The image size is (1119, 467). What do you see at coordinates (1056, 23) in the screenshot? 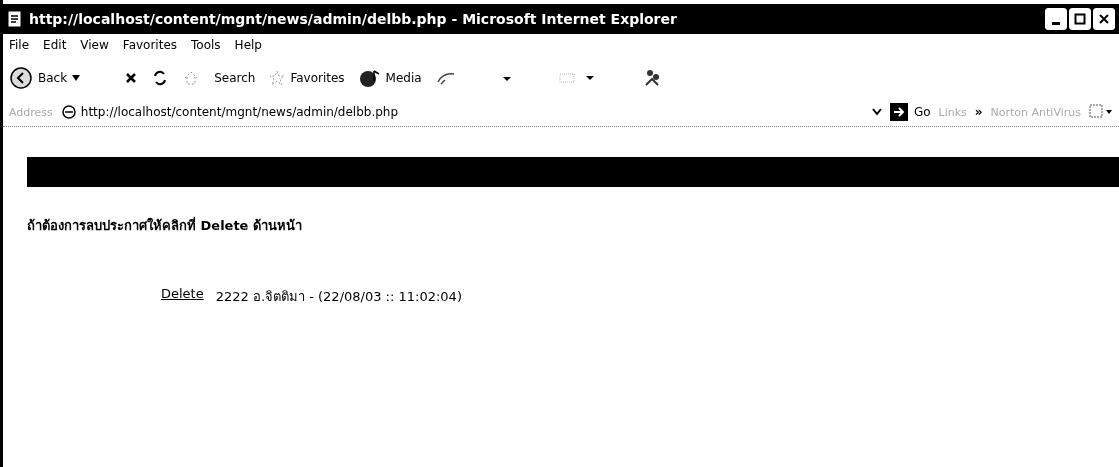
I see `minimize-icon` at bounding box center [1056, 23].